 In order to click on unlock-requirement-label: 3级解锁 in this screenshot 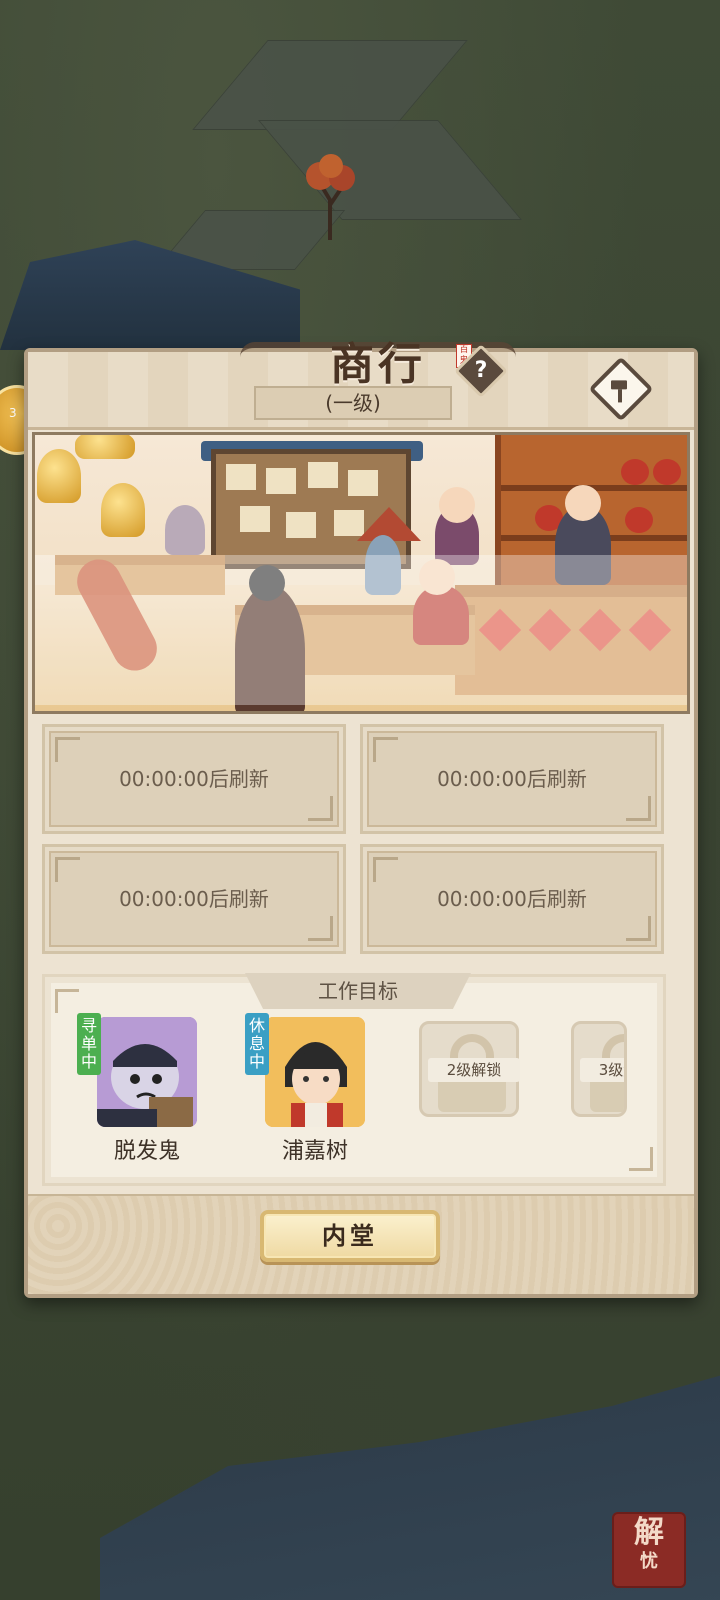, I will do `click(602, 1070)`.